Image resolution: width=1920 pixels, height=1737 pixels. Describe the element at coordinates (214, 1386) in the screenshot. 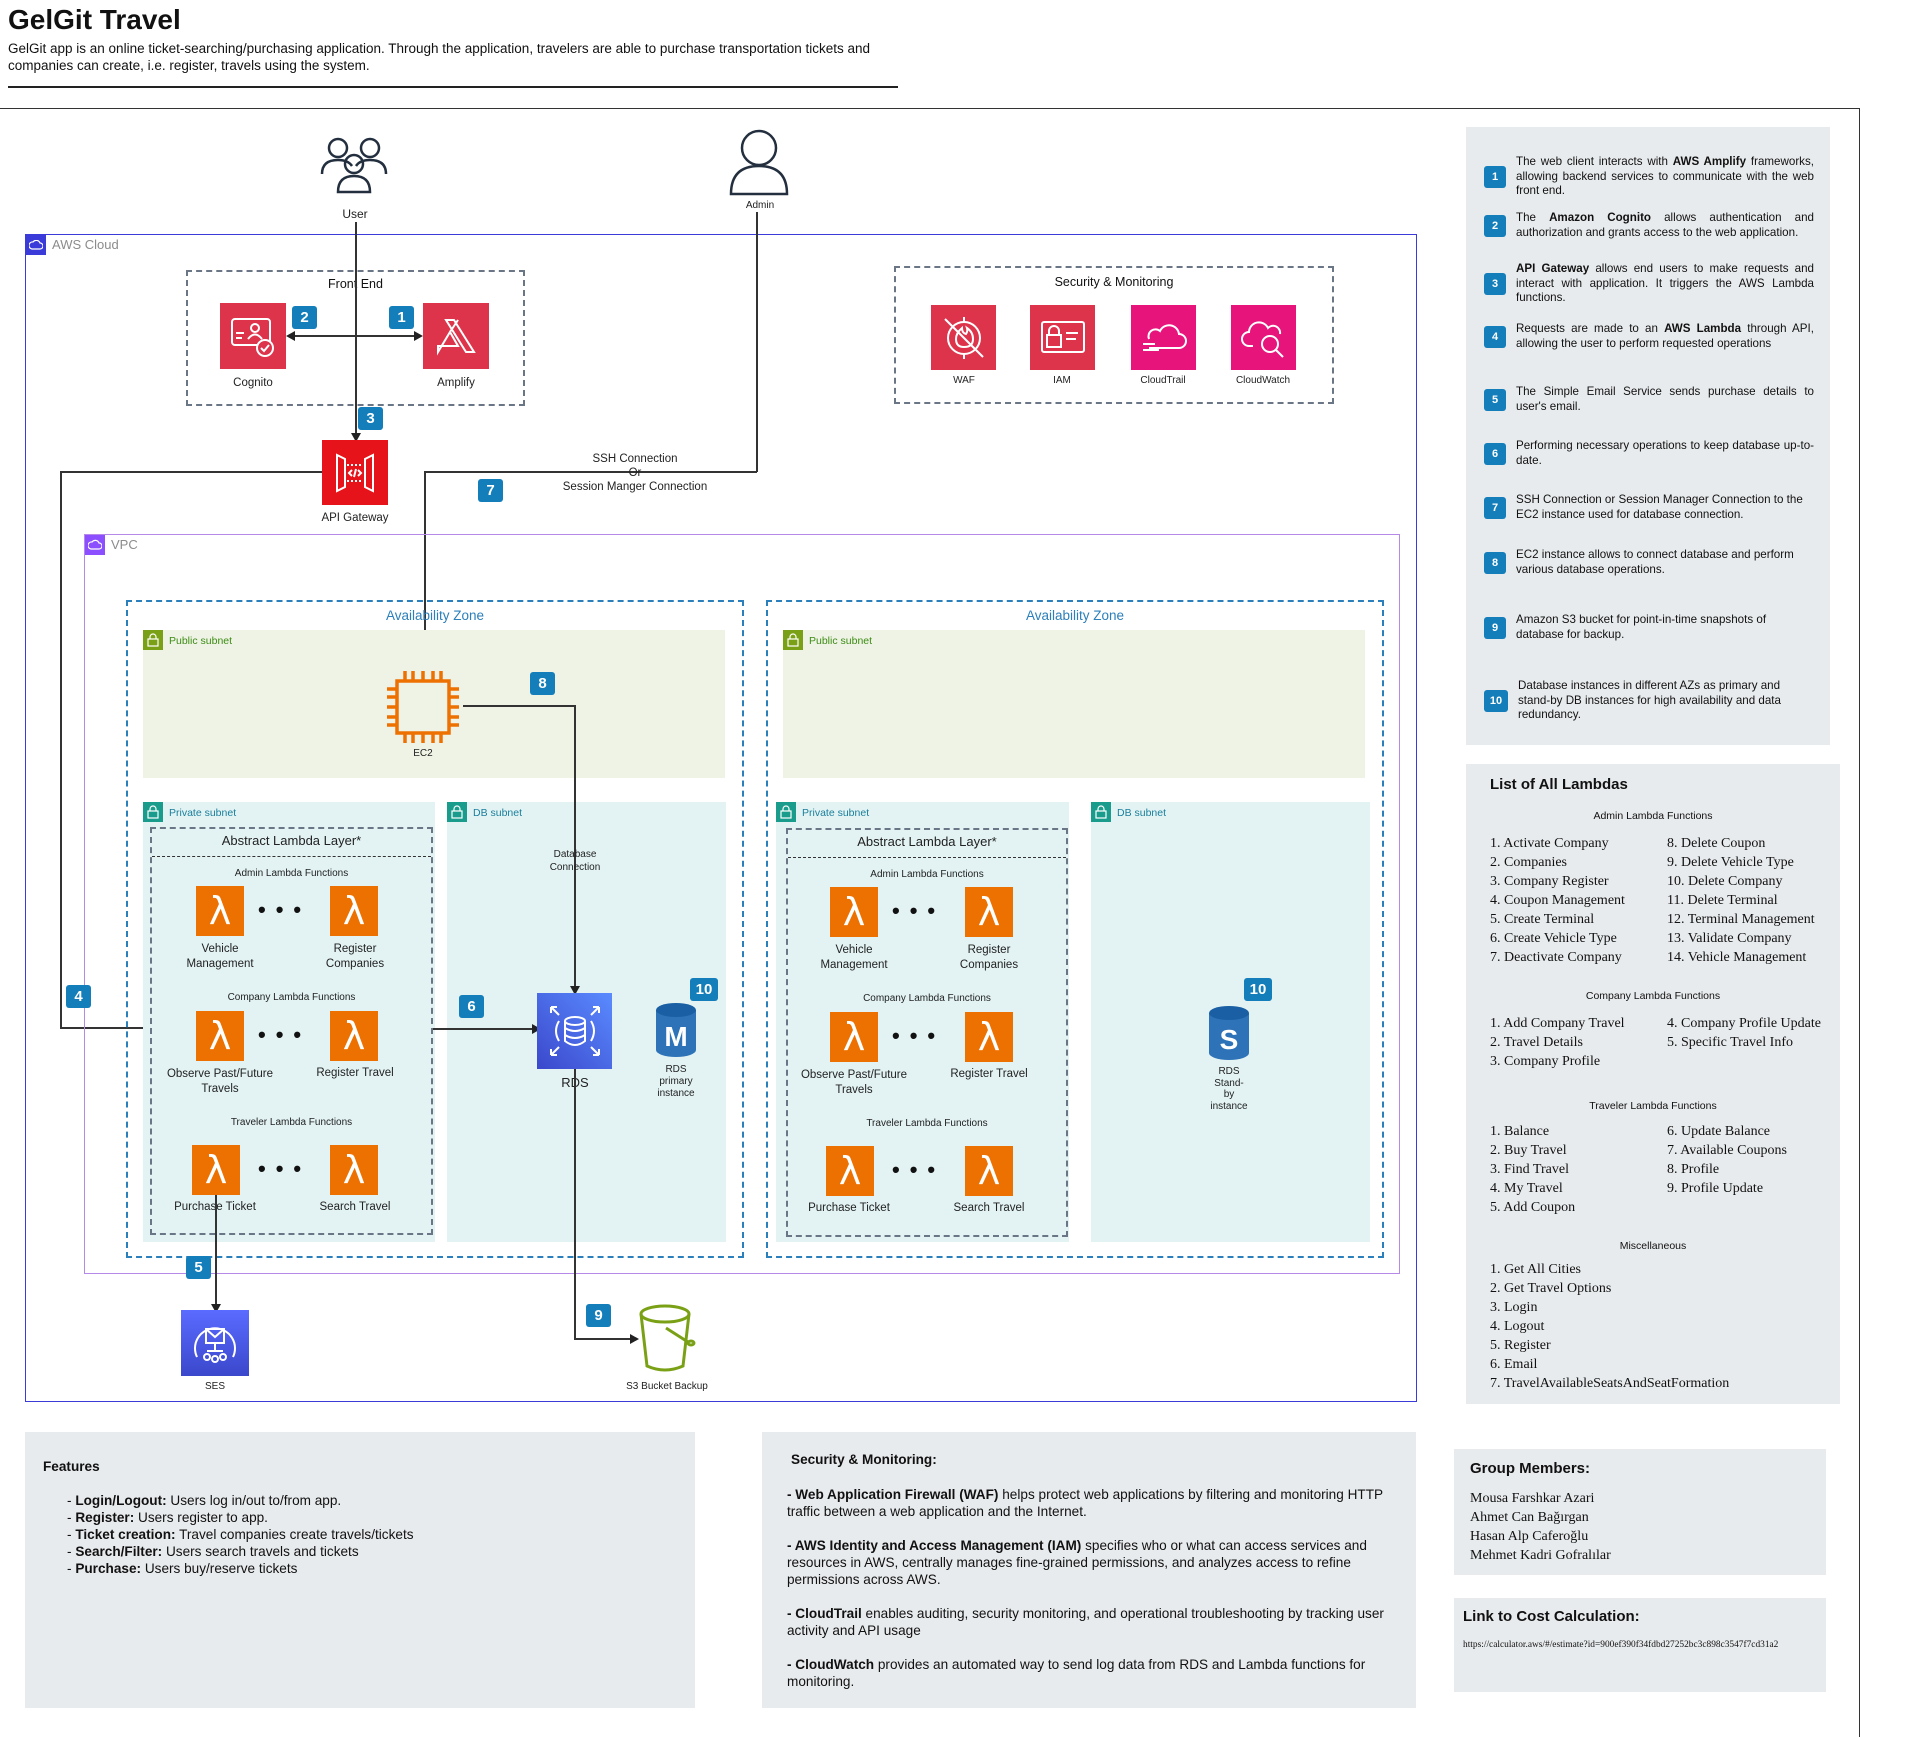

I see `ses-label: SES` at that location.